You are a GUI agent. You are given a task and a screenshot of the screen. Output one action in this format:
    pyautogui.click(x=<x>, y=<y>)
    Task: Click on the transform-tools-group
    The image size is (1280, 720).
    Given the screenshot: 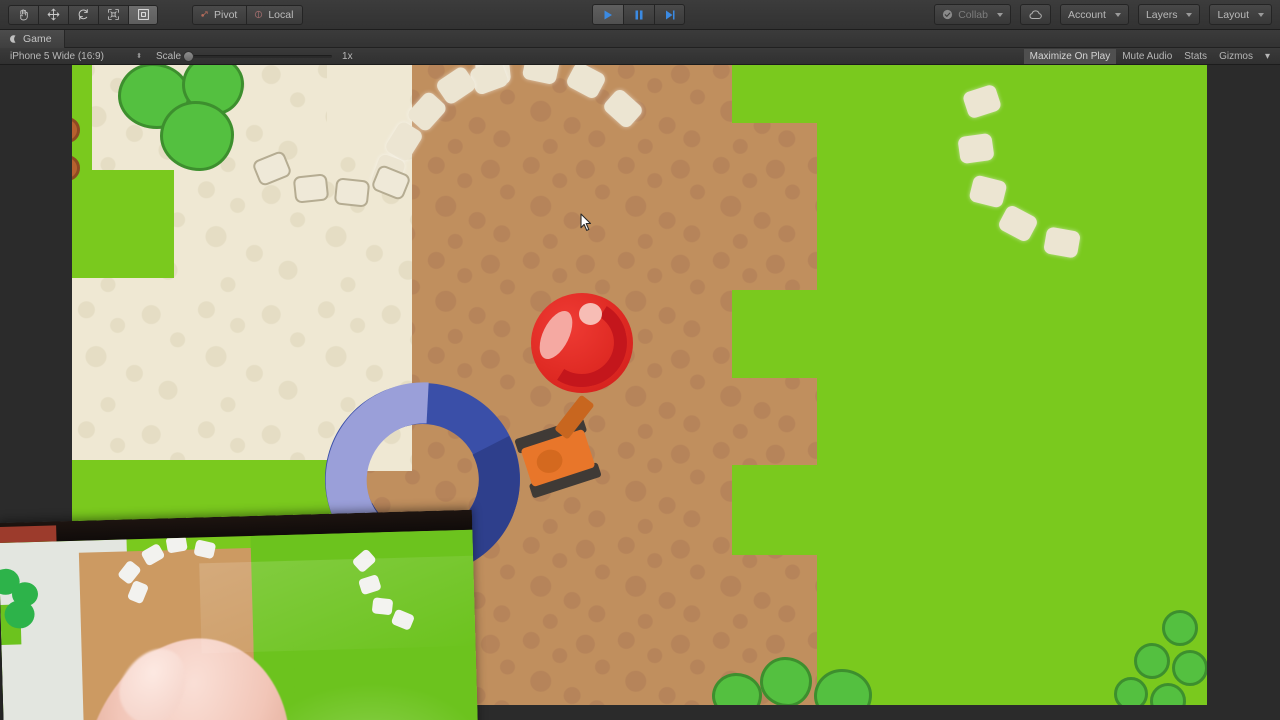 What is the action you would take?
    pyautogui.click(x=83, y=14)
    